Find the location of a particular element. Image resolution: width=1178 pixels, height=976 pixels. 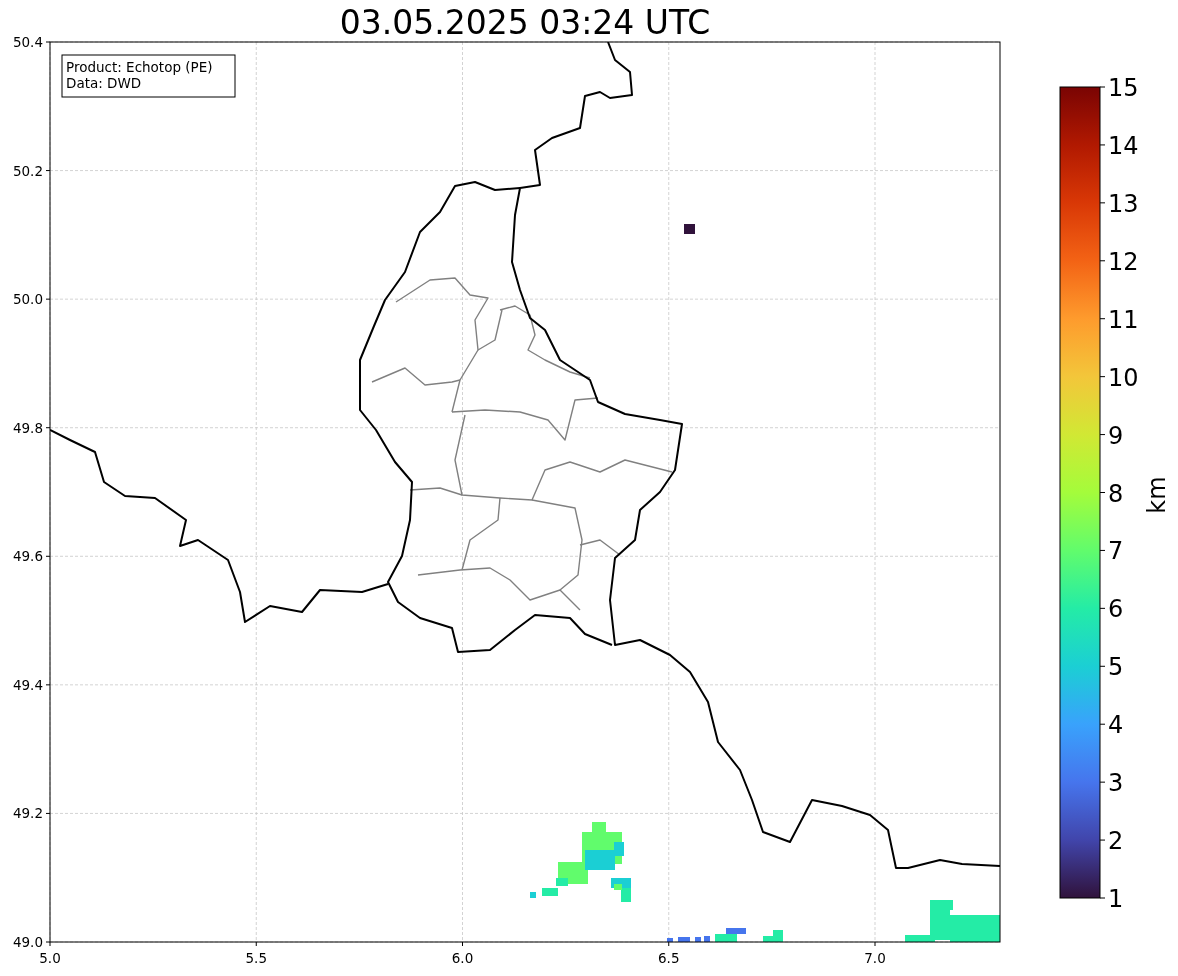

colorbar-tick-label: 8 is located at coordinates (1116, 493).